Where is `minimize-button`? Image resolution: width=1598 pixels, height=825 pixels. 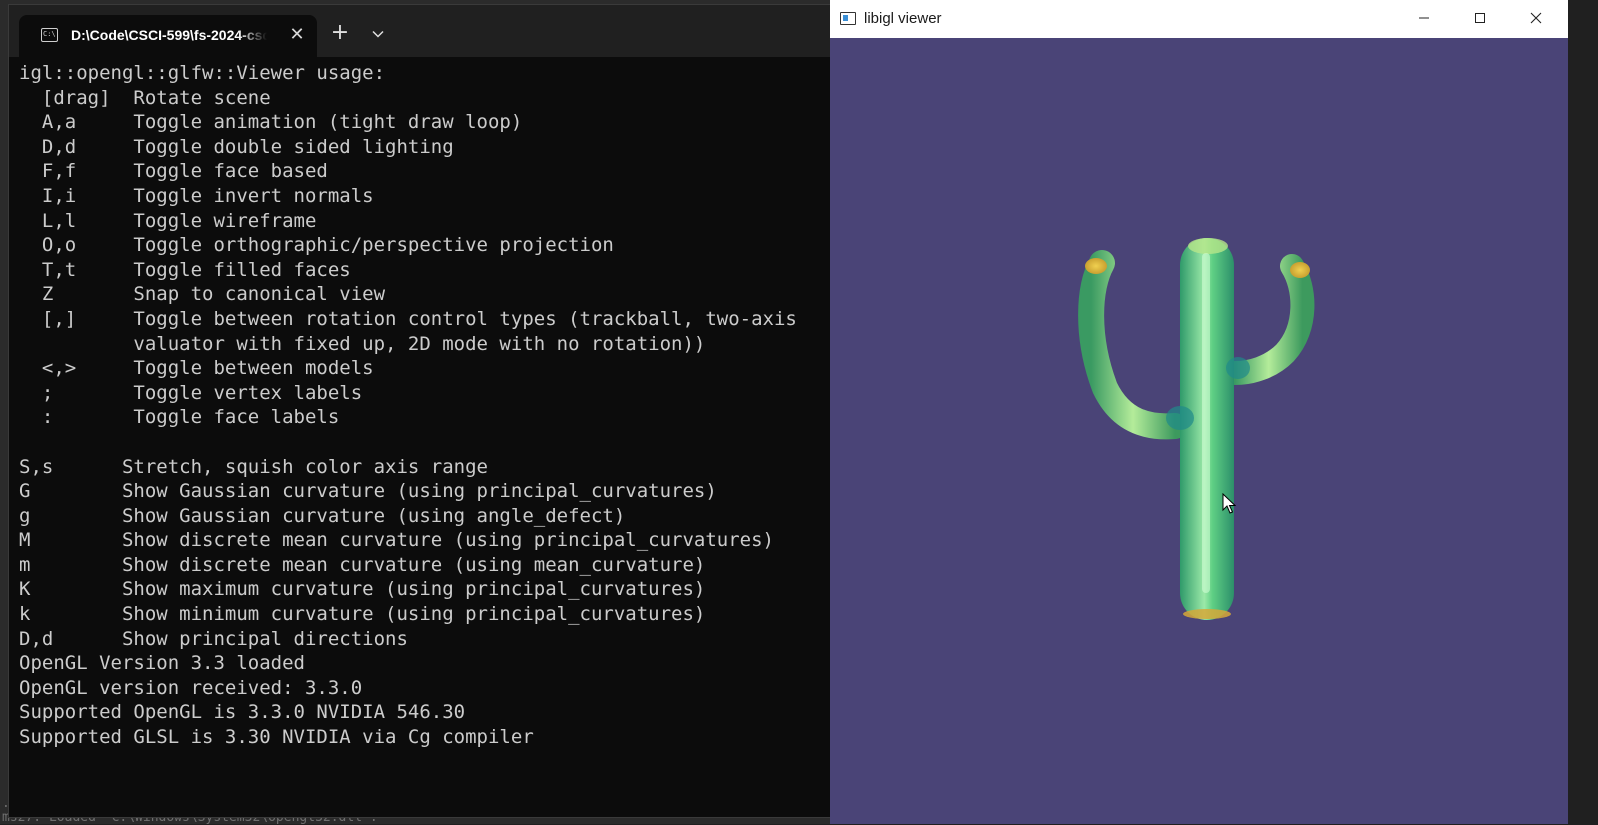
minimize-button is located at coordinates (1424, 19).